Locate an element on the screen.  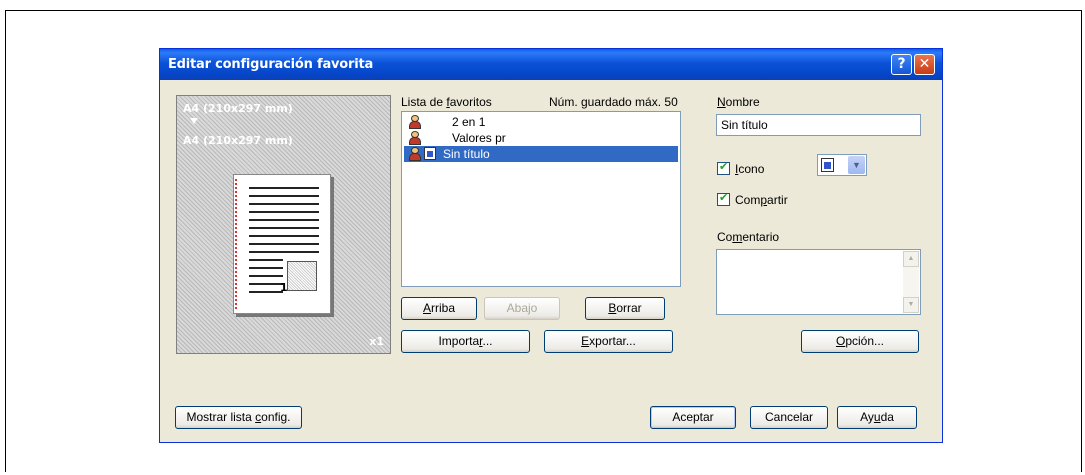
help-question-icon: ? is located at coordinates (901, 64).